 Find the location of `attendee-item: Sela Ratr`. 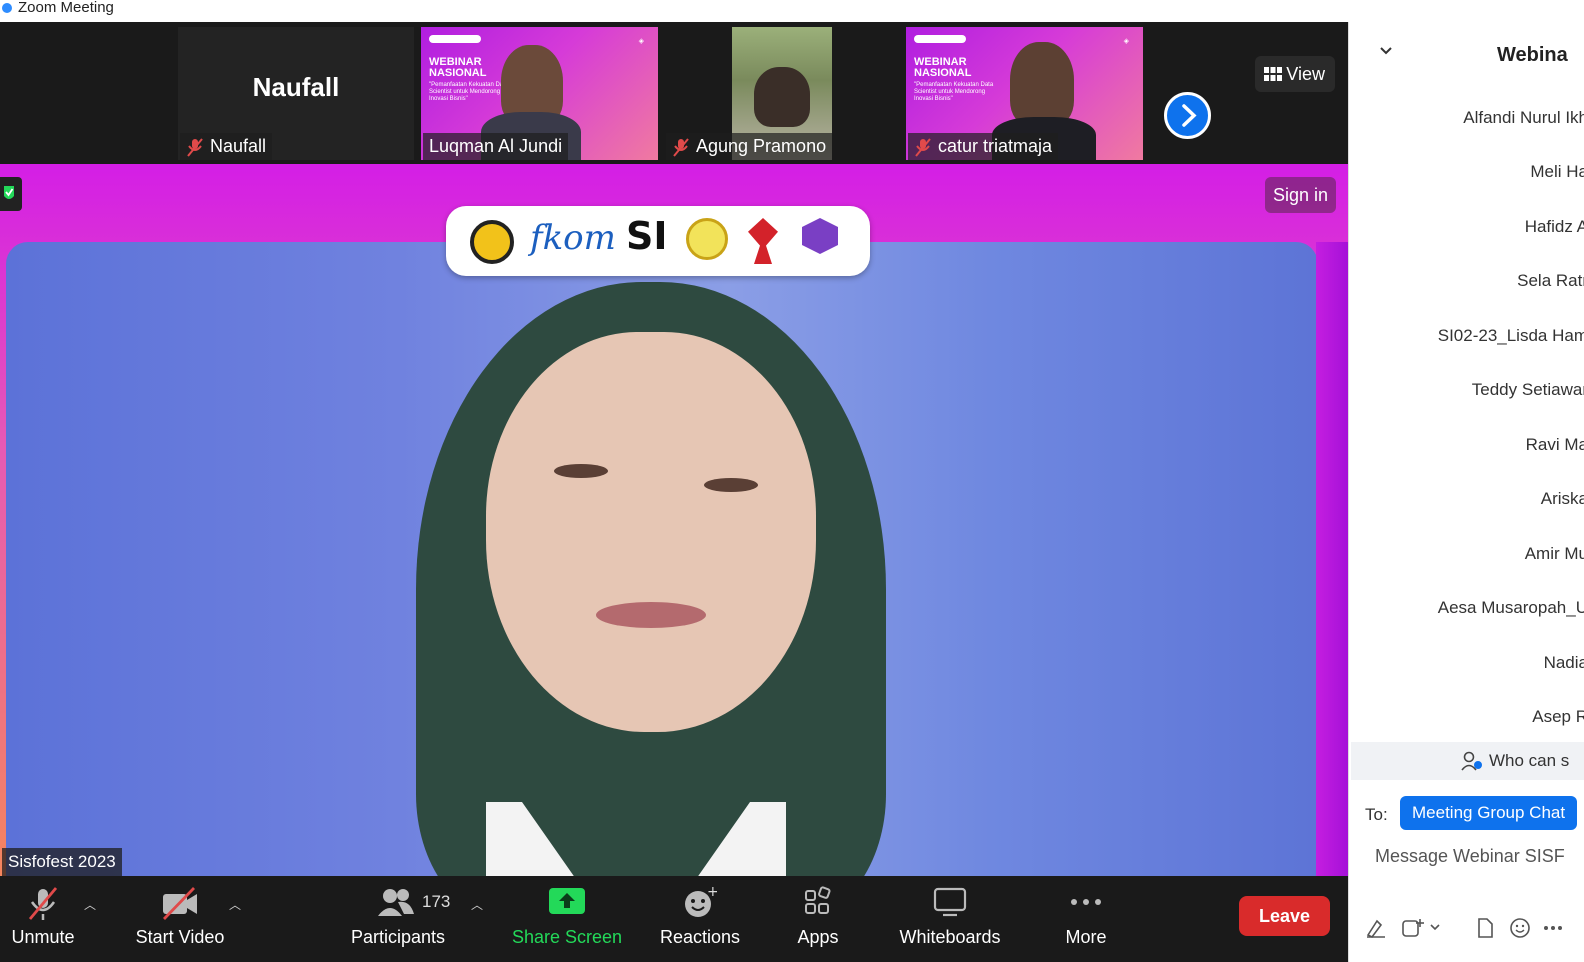

attendee-item: Sela Ratr is located at coordinates (1550, 281).